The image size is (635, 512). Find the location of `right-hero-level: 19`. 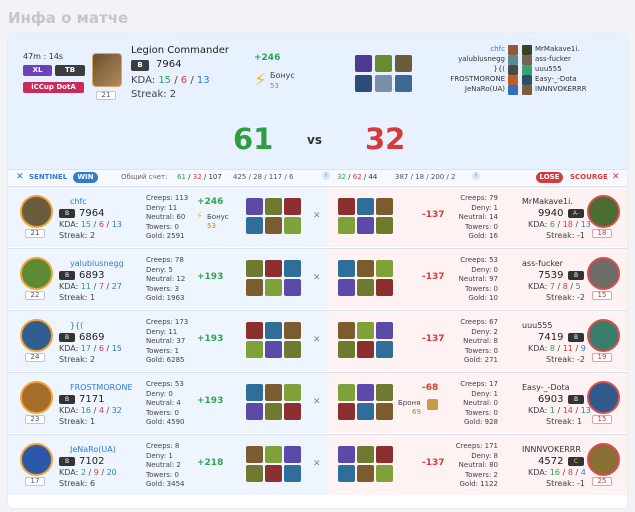

right-hero-level: 19 is located at coordinates (602, 357).